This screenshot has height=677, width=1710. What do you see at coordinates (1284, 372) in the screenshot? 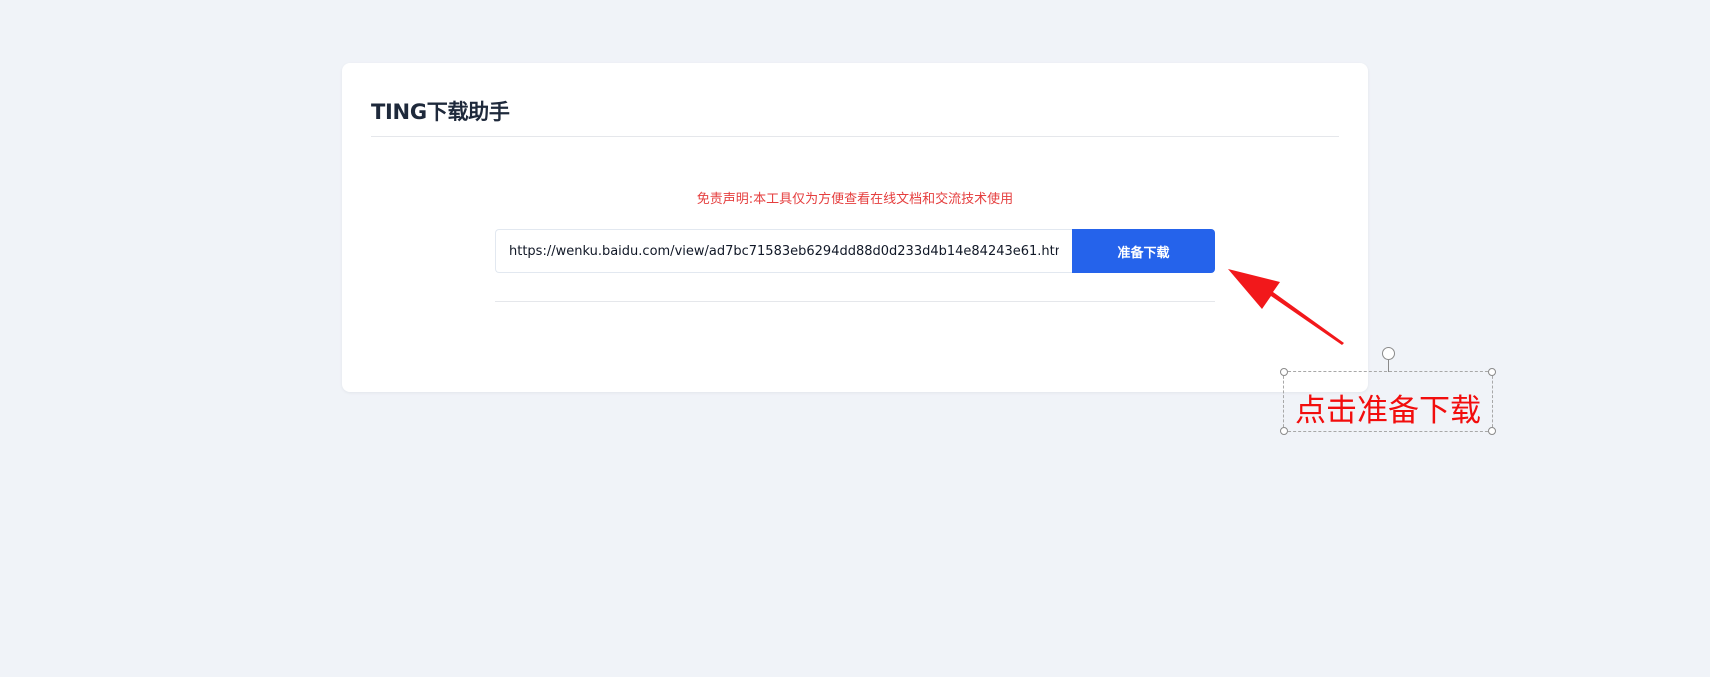
I see `resize-handle-top-left-icon` at bounding box center [1284, 372].